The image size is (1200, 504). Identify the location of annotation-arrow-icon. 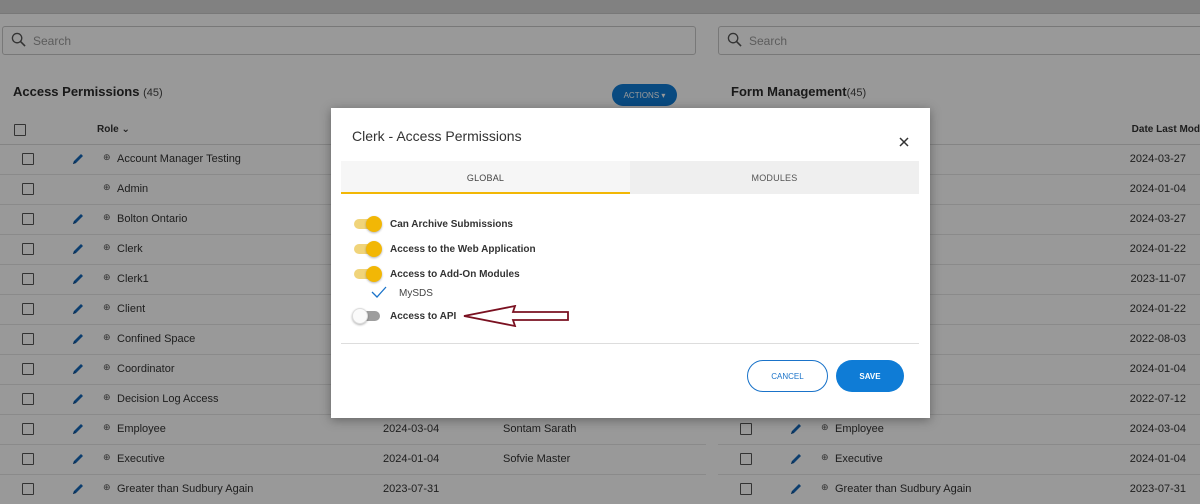
(516, 316).